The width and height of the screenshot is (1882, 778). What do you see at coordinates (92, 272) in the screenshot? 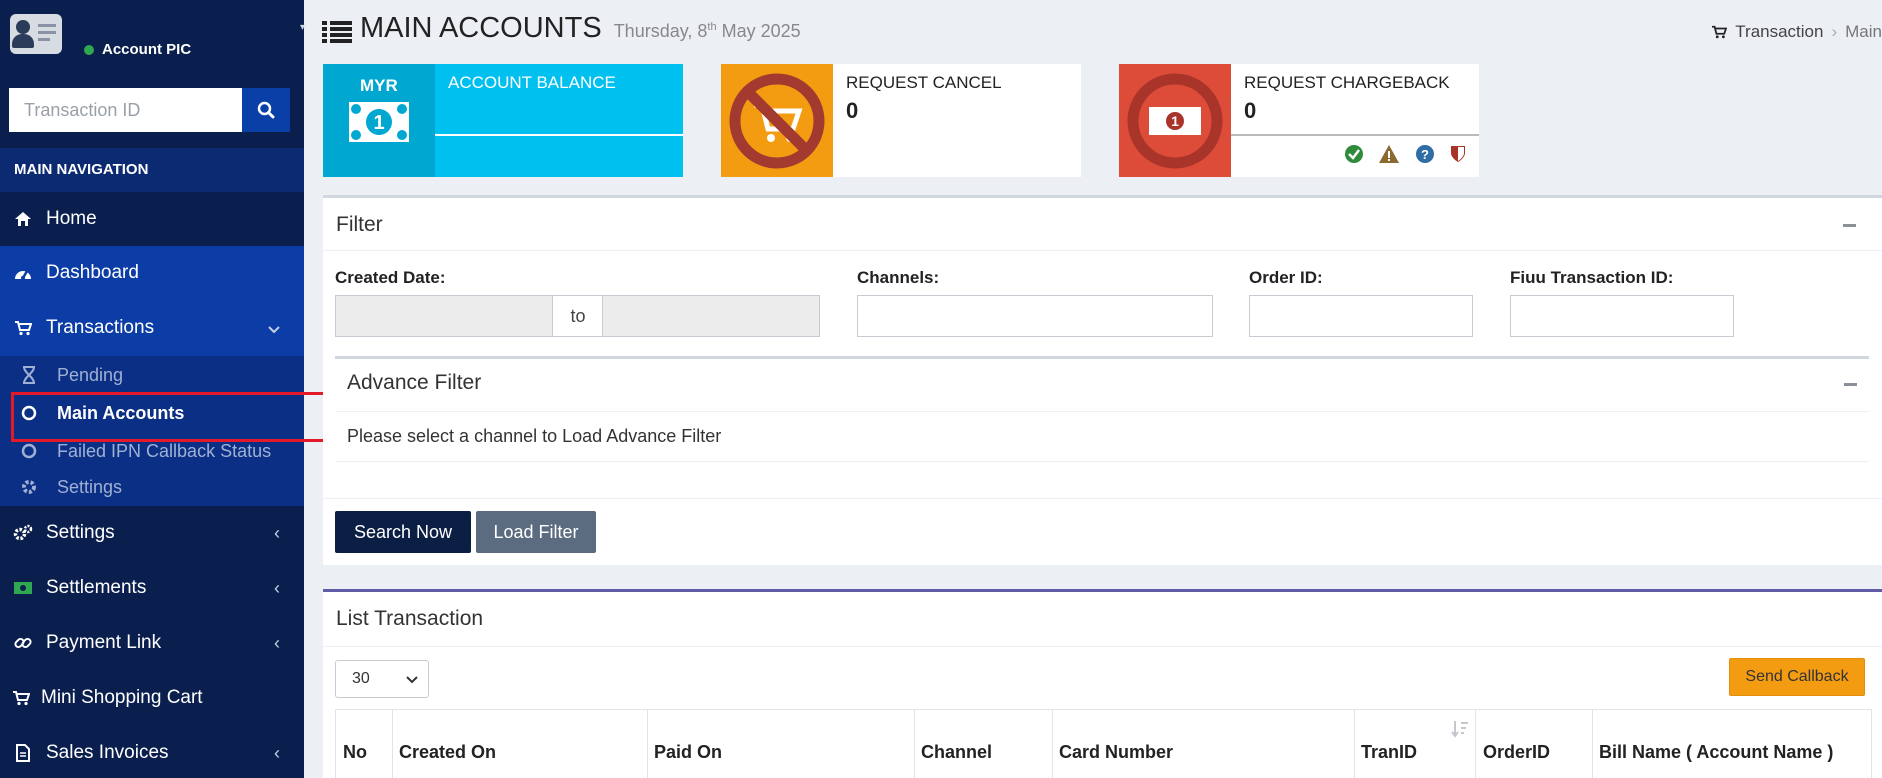
I see `sidebar-item-label: Dashboard` at bounding box center [92, 272].